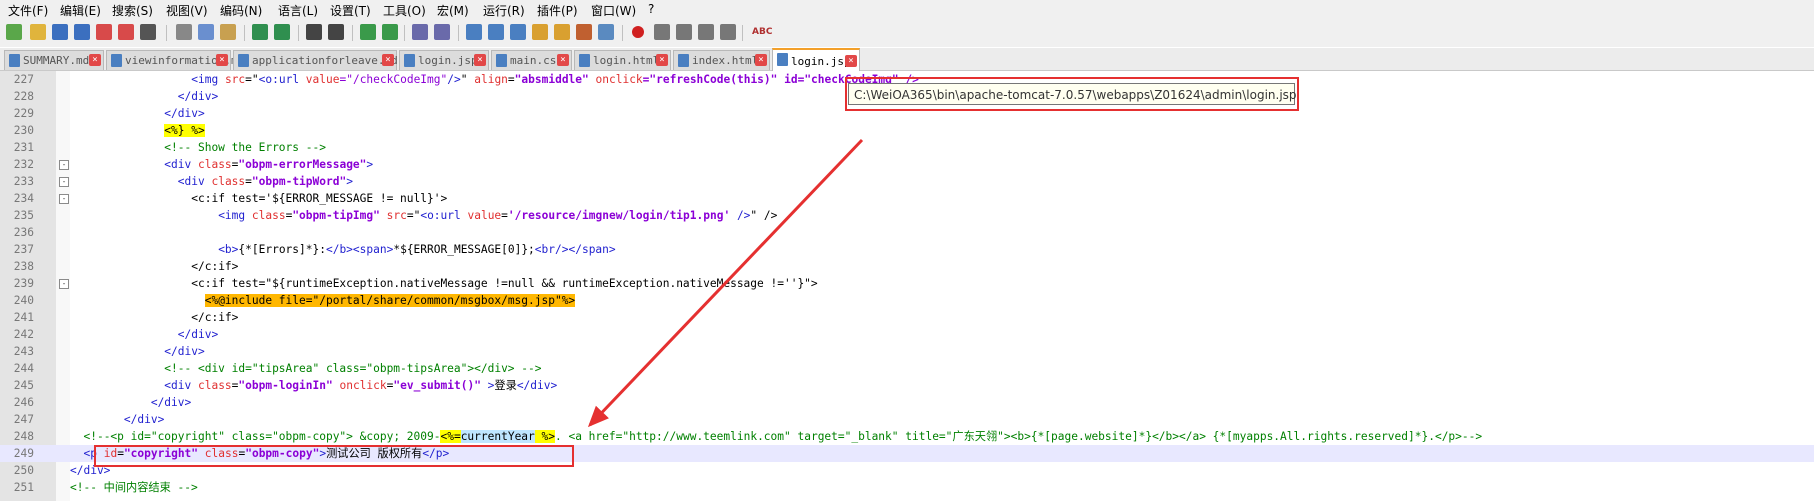  I want to click on annotation-arrow, so click(725, 283).